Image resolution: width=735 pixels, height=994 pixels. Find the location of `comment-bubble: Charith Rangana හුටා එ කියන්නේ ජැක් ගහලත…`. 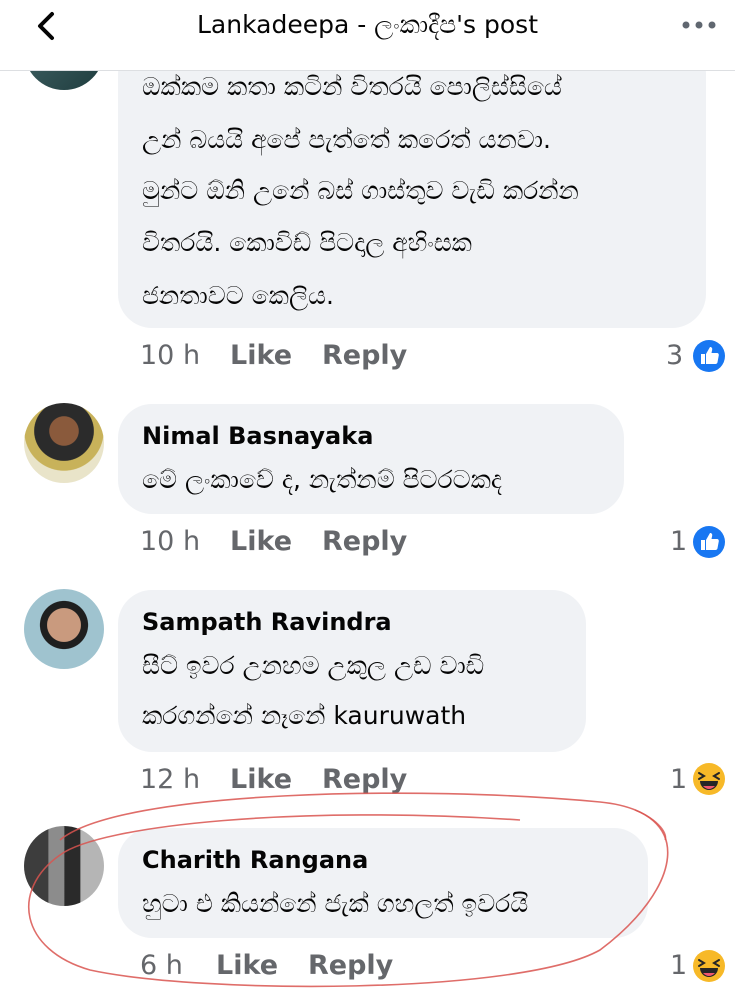

comment-bubble: Charith Rangana හුටා එ කියන්නේ ජැක් ගහලත… is located at coordinates (383, 883).